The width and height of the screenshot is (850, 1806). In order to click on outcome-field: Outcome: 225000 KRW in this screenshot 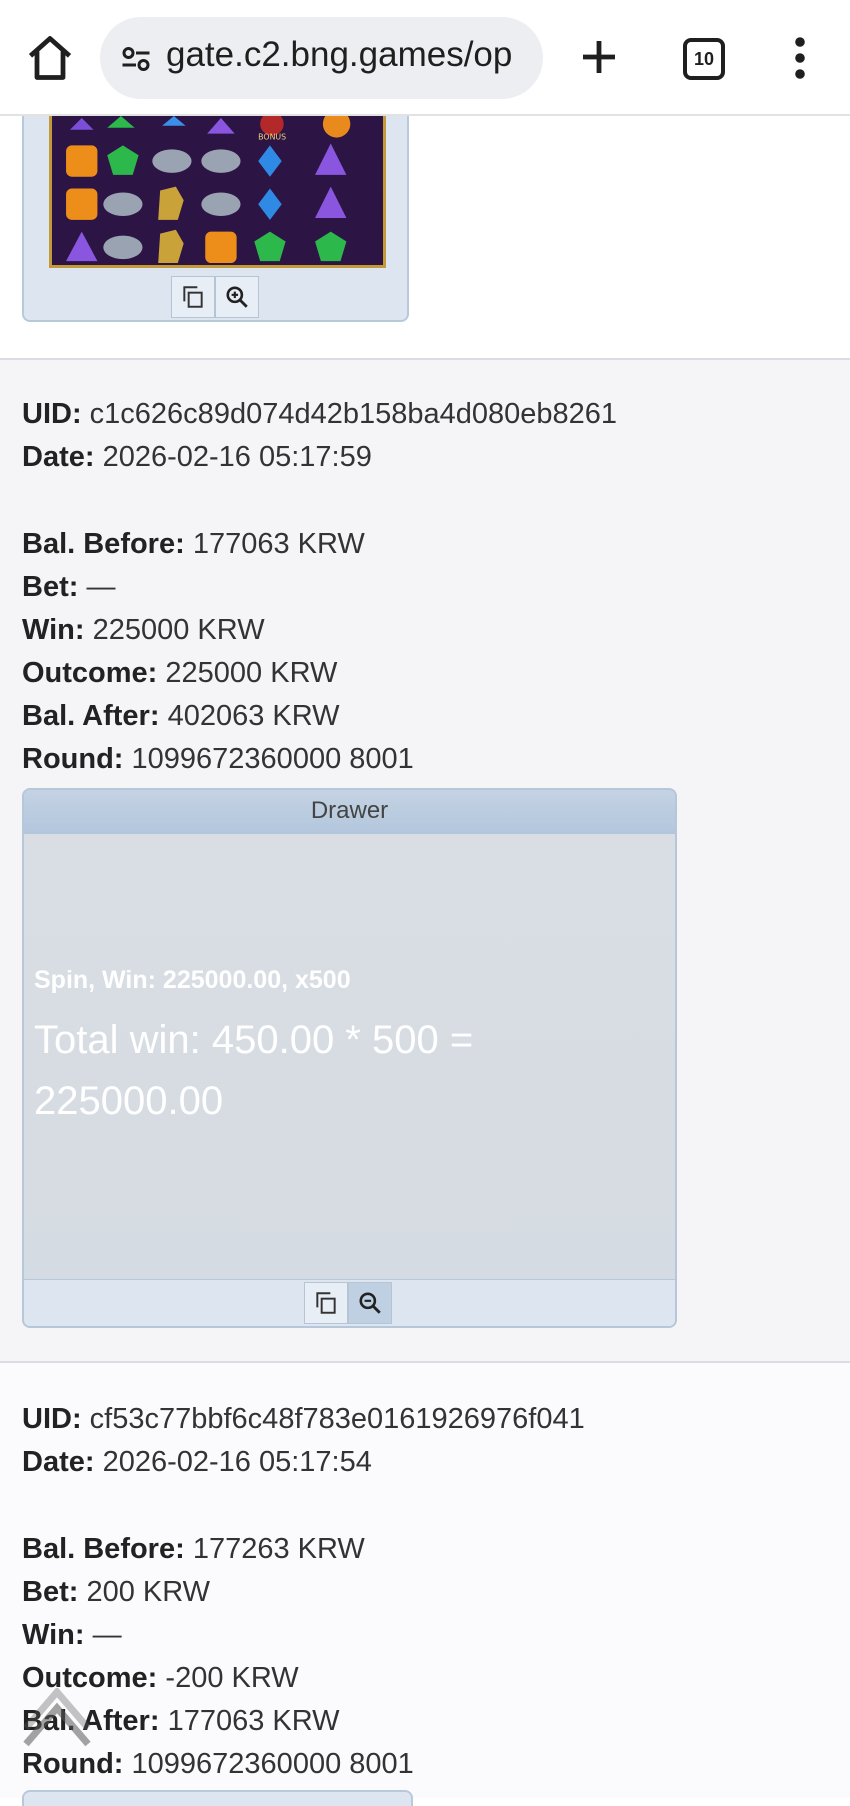, I will do `click(179, 673)`.